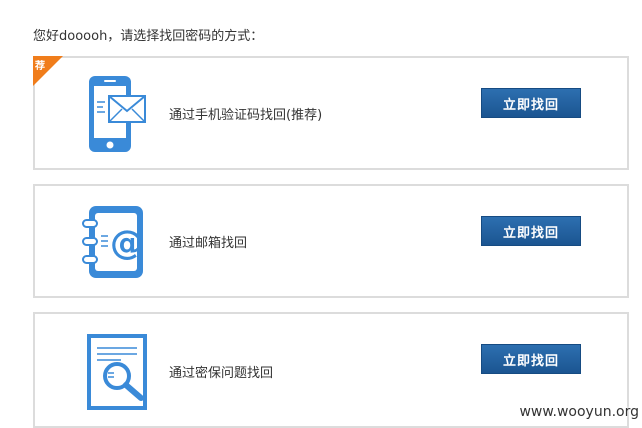 Image resolution: width=642 pixels, height=428 pixels. I want to click on method-label-phone: 通过手机验证码找回(推荐), so click(246, 115).